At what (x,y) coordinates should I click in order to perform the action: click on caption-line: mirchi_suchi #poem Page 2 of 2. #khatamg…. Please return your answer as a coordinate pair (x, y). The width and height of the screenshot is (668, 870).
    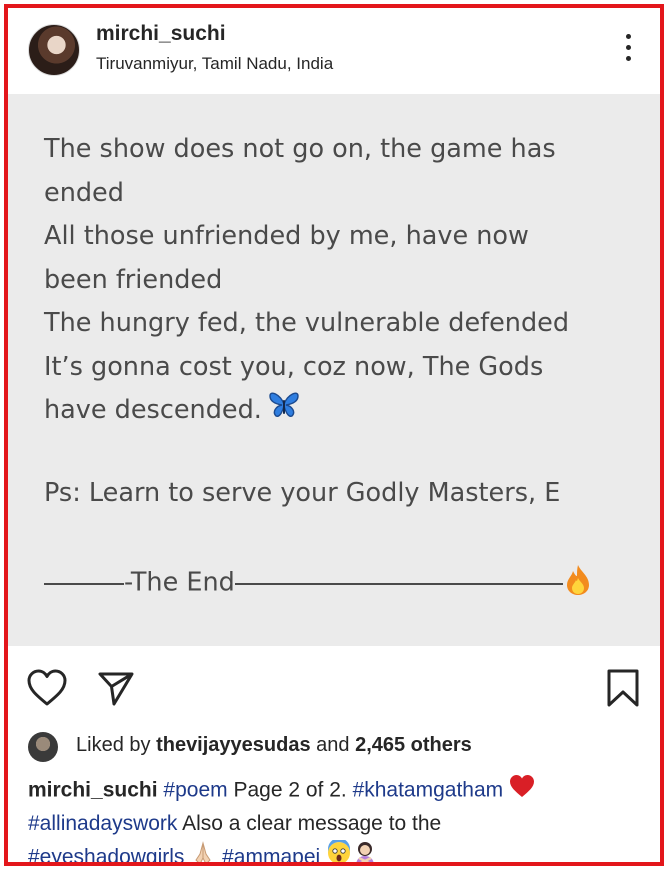
    Looking at the image, I should click on (338, 791).